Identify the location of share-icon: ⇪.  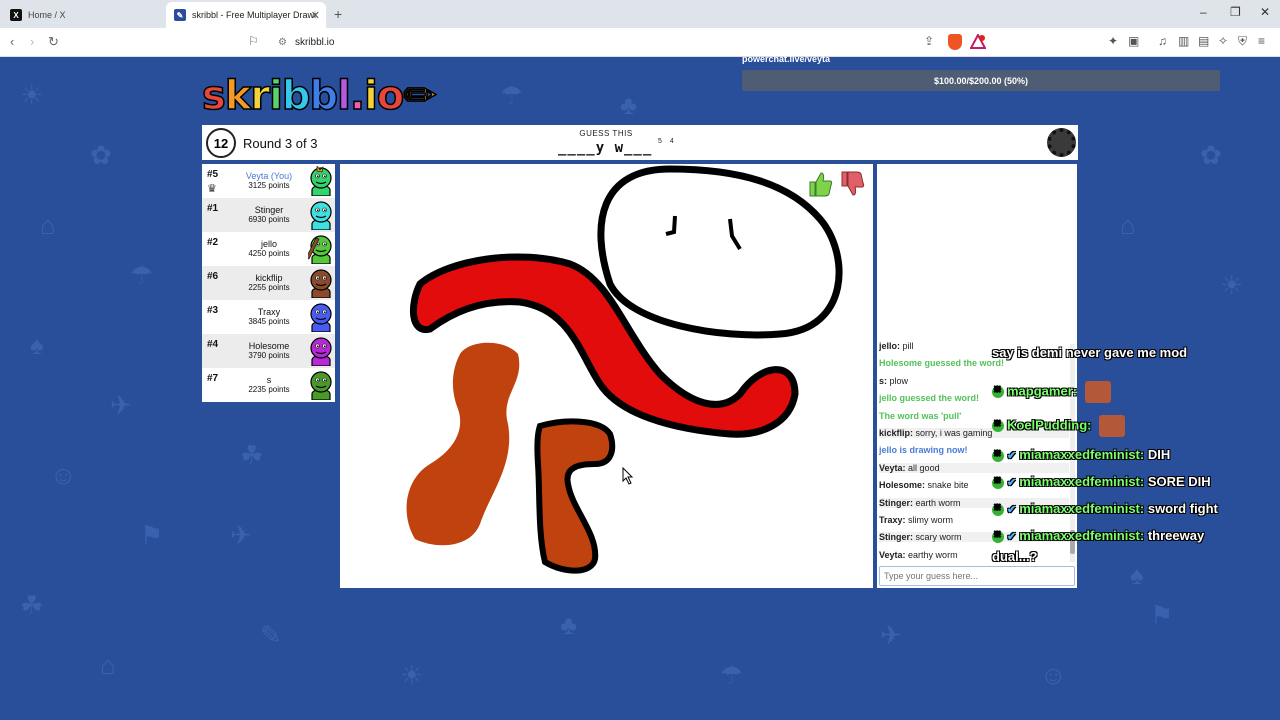
(929, 41).